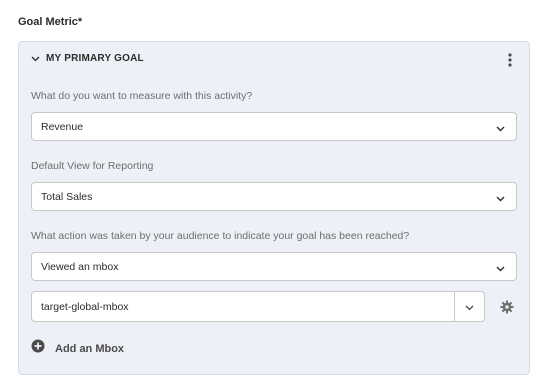  What do you see at coordinates (90, 348) in the screenshot?
I see `add-mbox-label: Add an Mbox` at bounding box center [90, 348].